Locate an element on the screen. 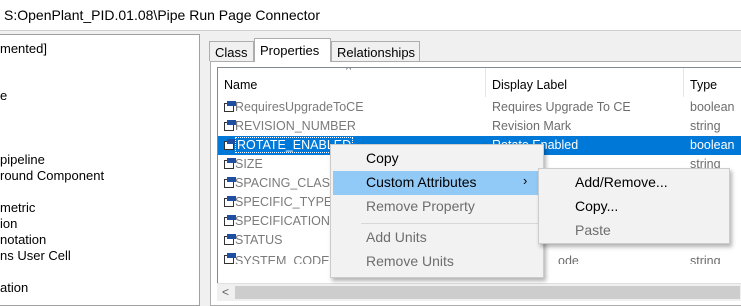 This screenshot has height=306, width=741. tree-item: notation is located at coordinates (23, 239).